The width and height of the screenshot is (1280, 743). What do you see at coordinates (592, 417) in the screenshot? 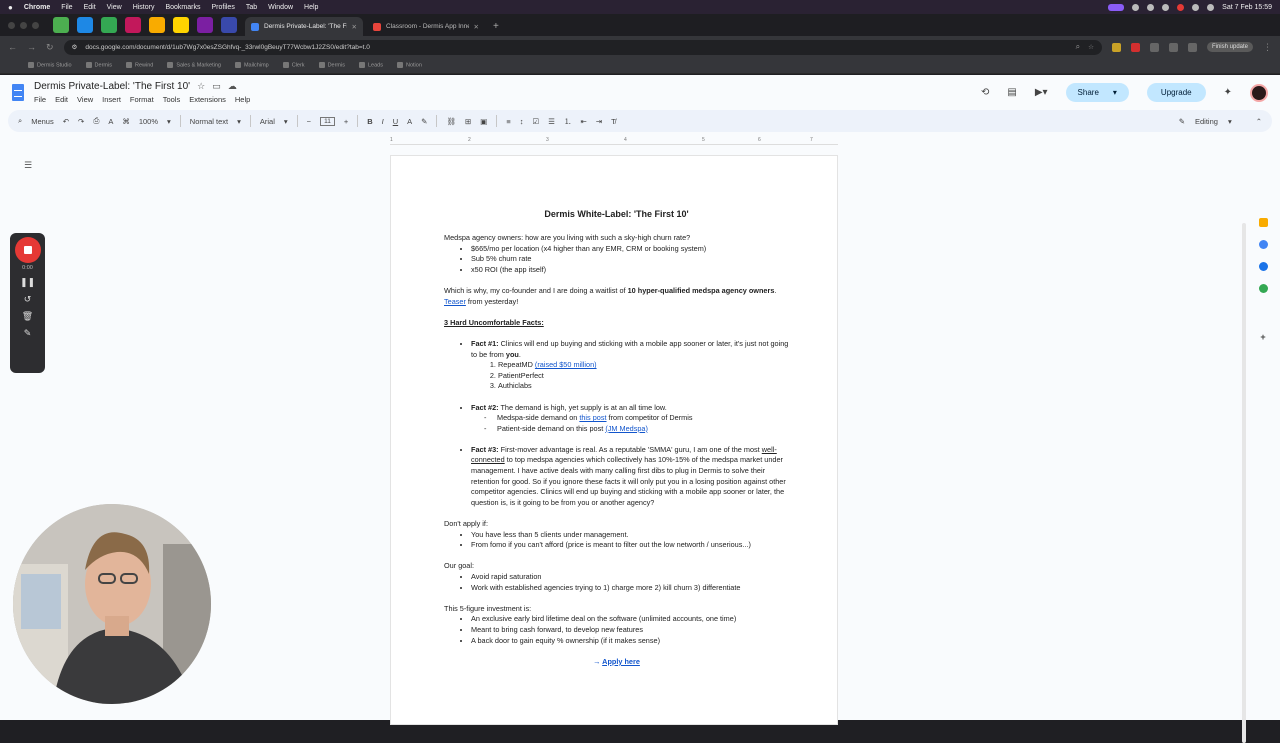
I see `this-post-link: this post` at bounding box center [592, 417].